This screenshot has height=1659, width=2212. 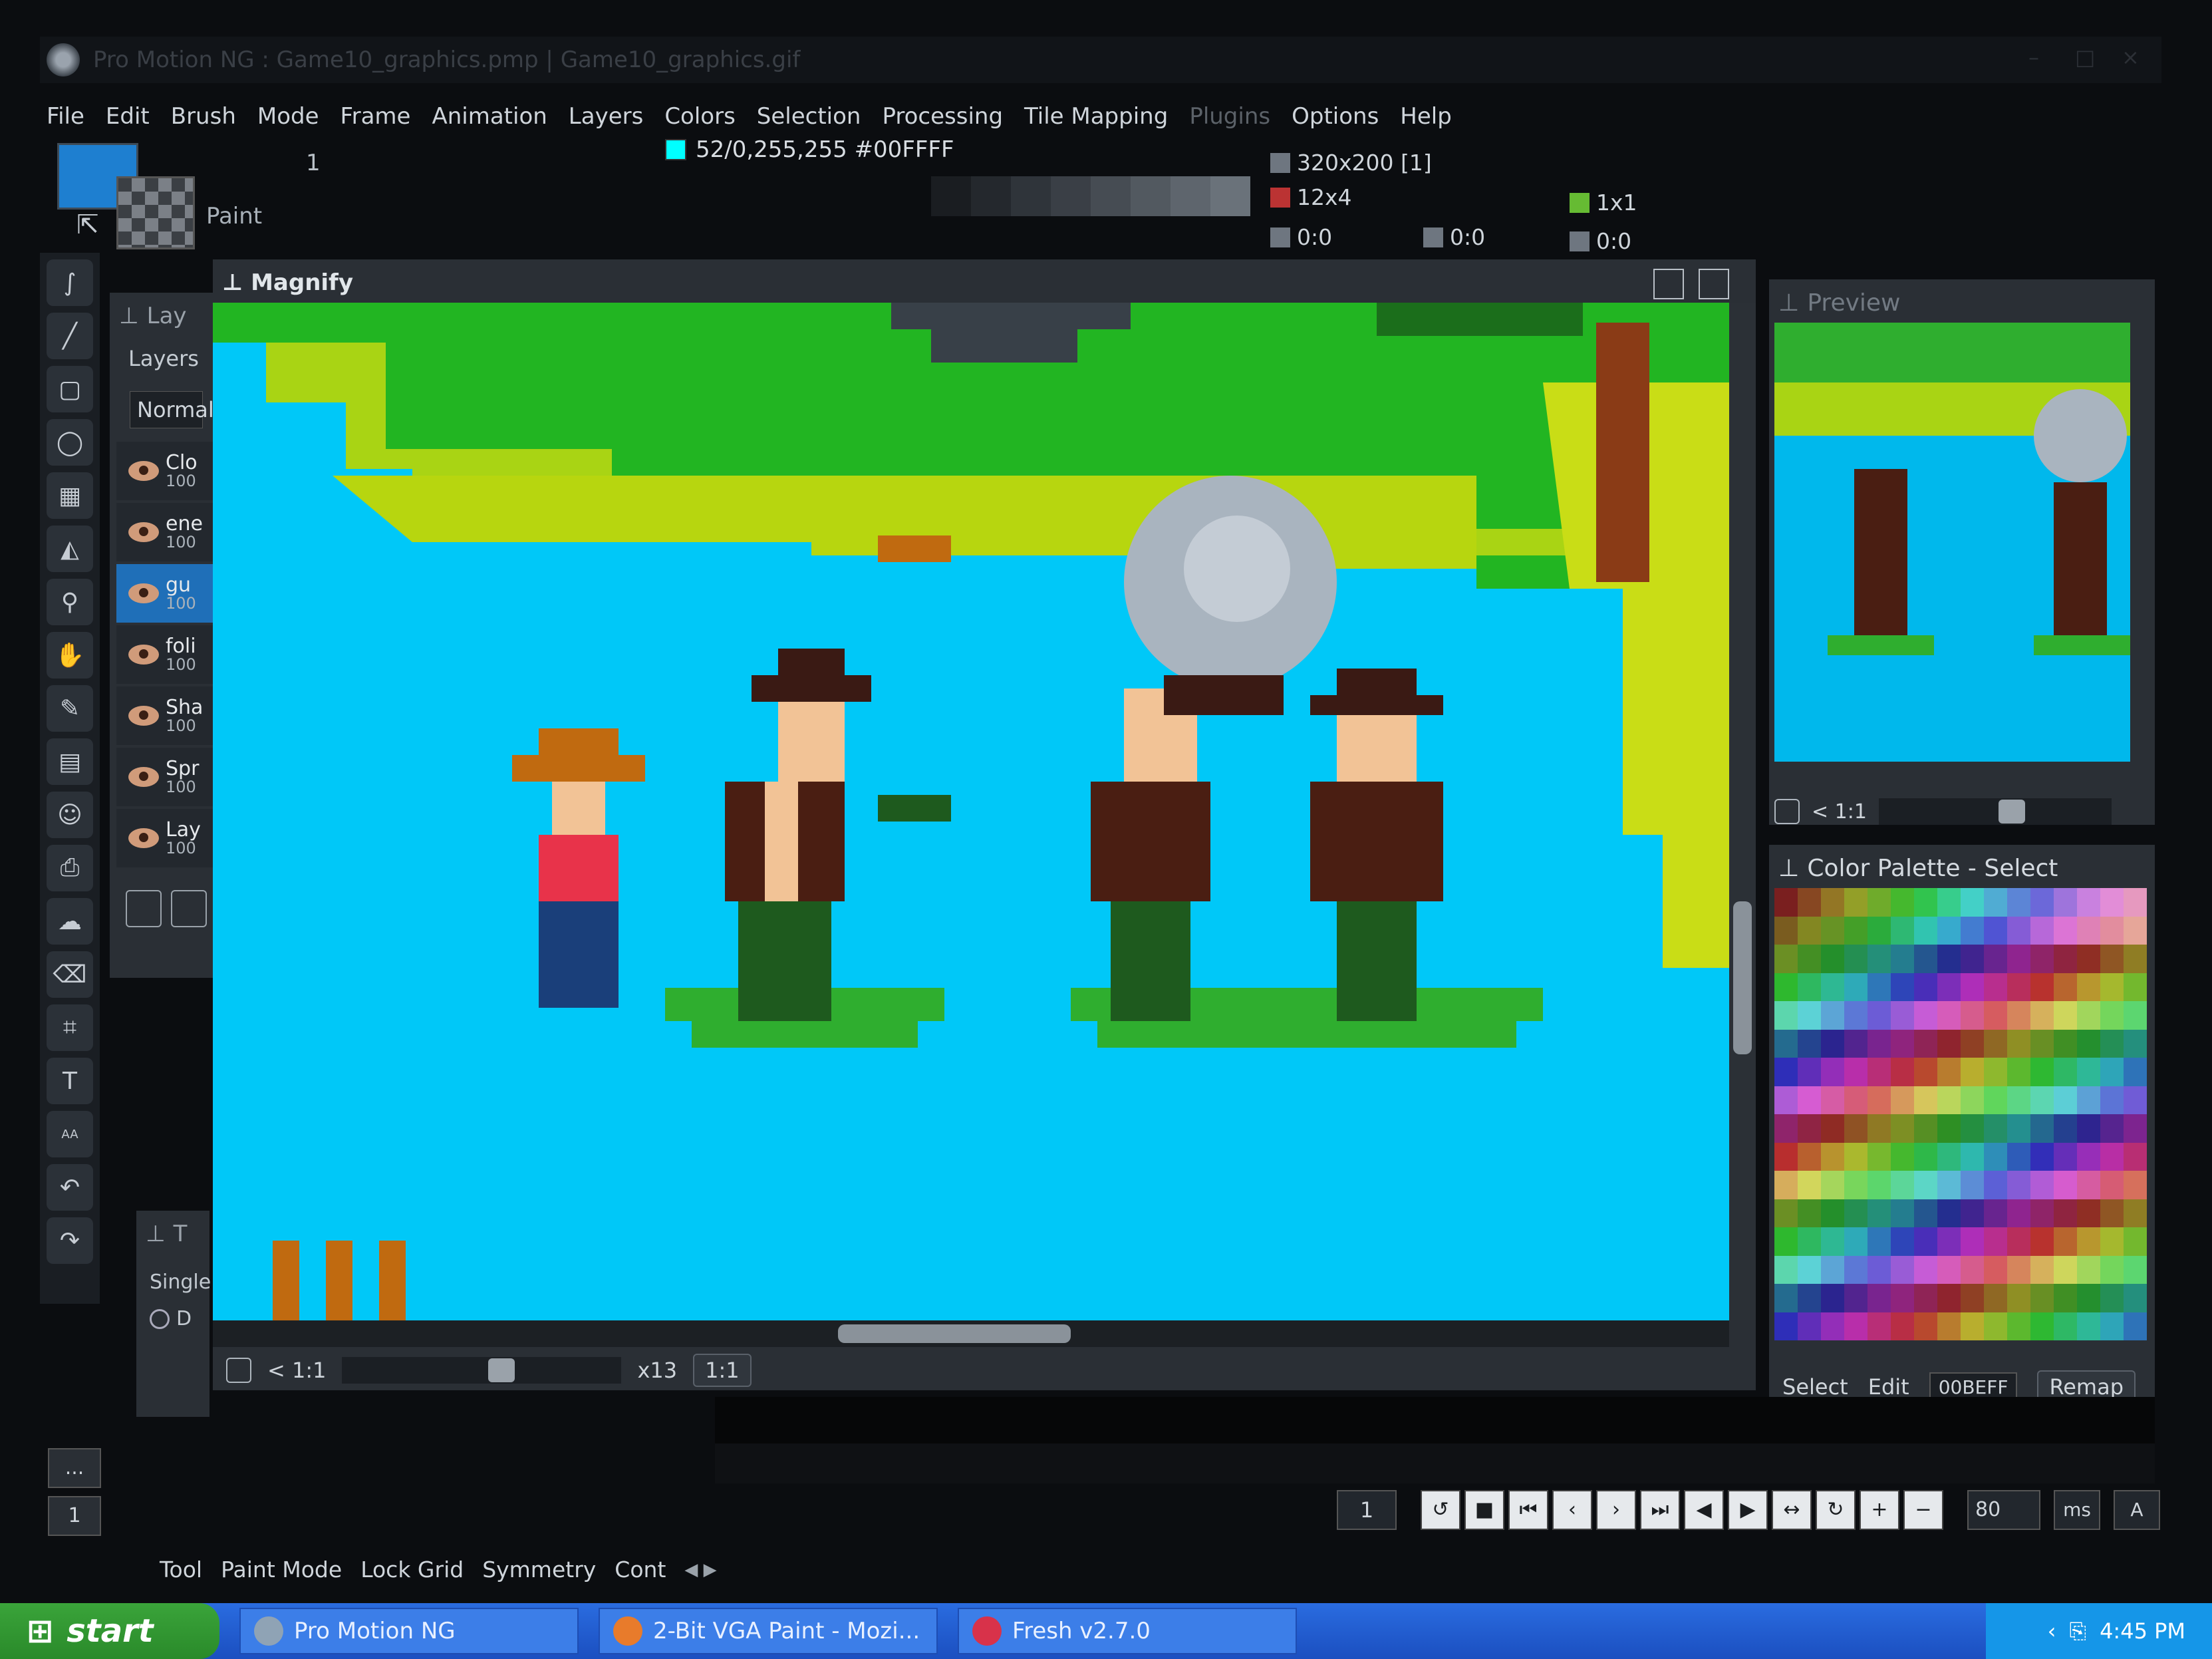 I want to click on tray-arrow-icon: ‹, so click(x=2052, y=1631).